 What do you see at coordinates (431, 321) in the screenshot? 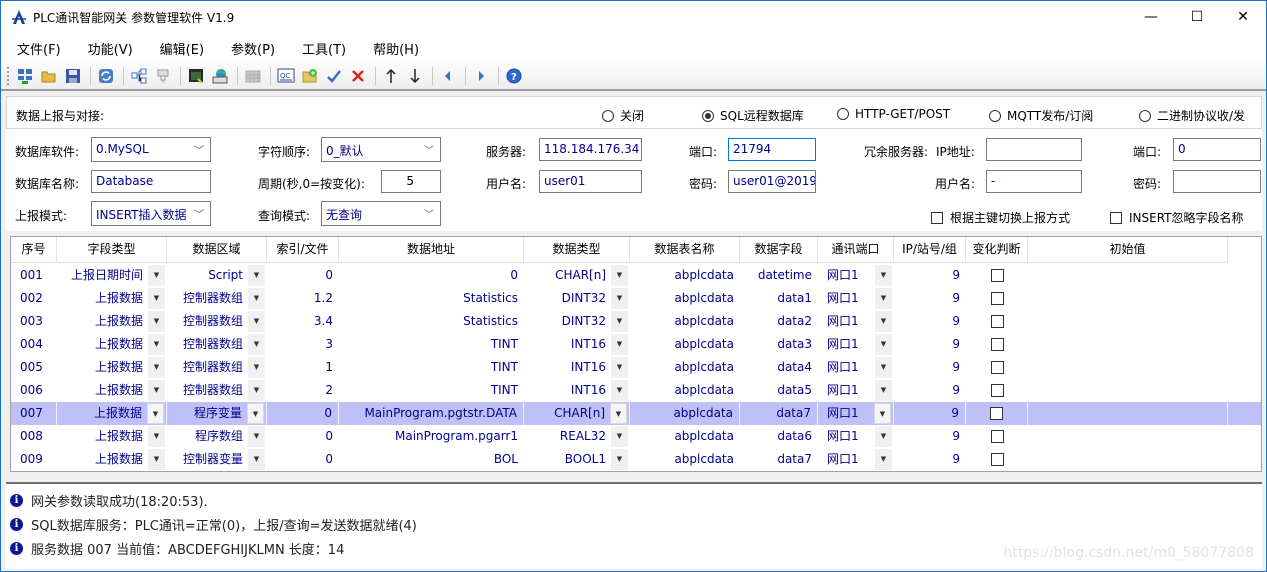
I see `cell-data-address: Statistics` at bounding box center [431, 321].